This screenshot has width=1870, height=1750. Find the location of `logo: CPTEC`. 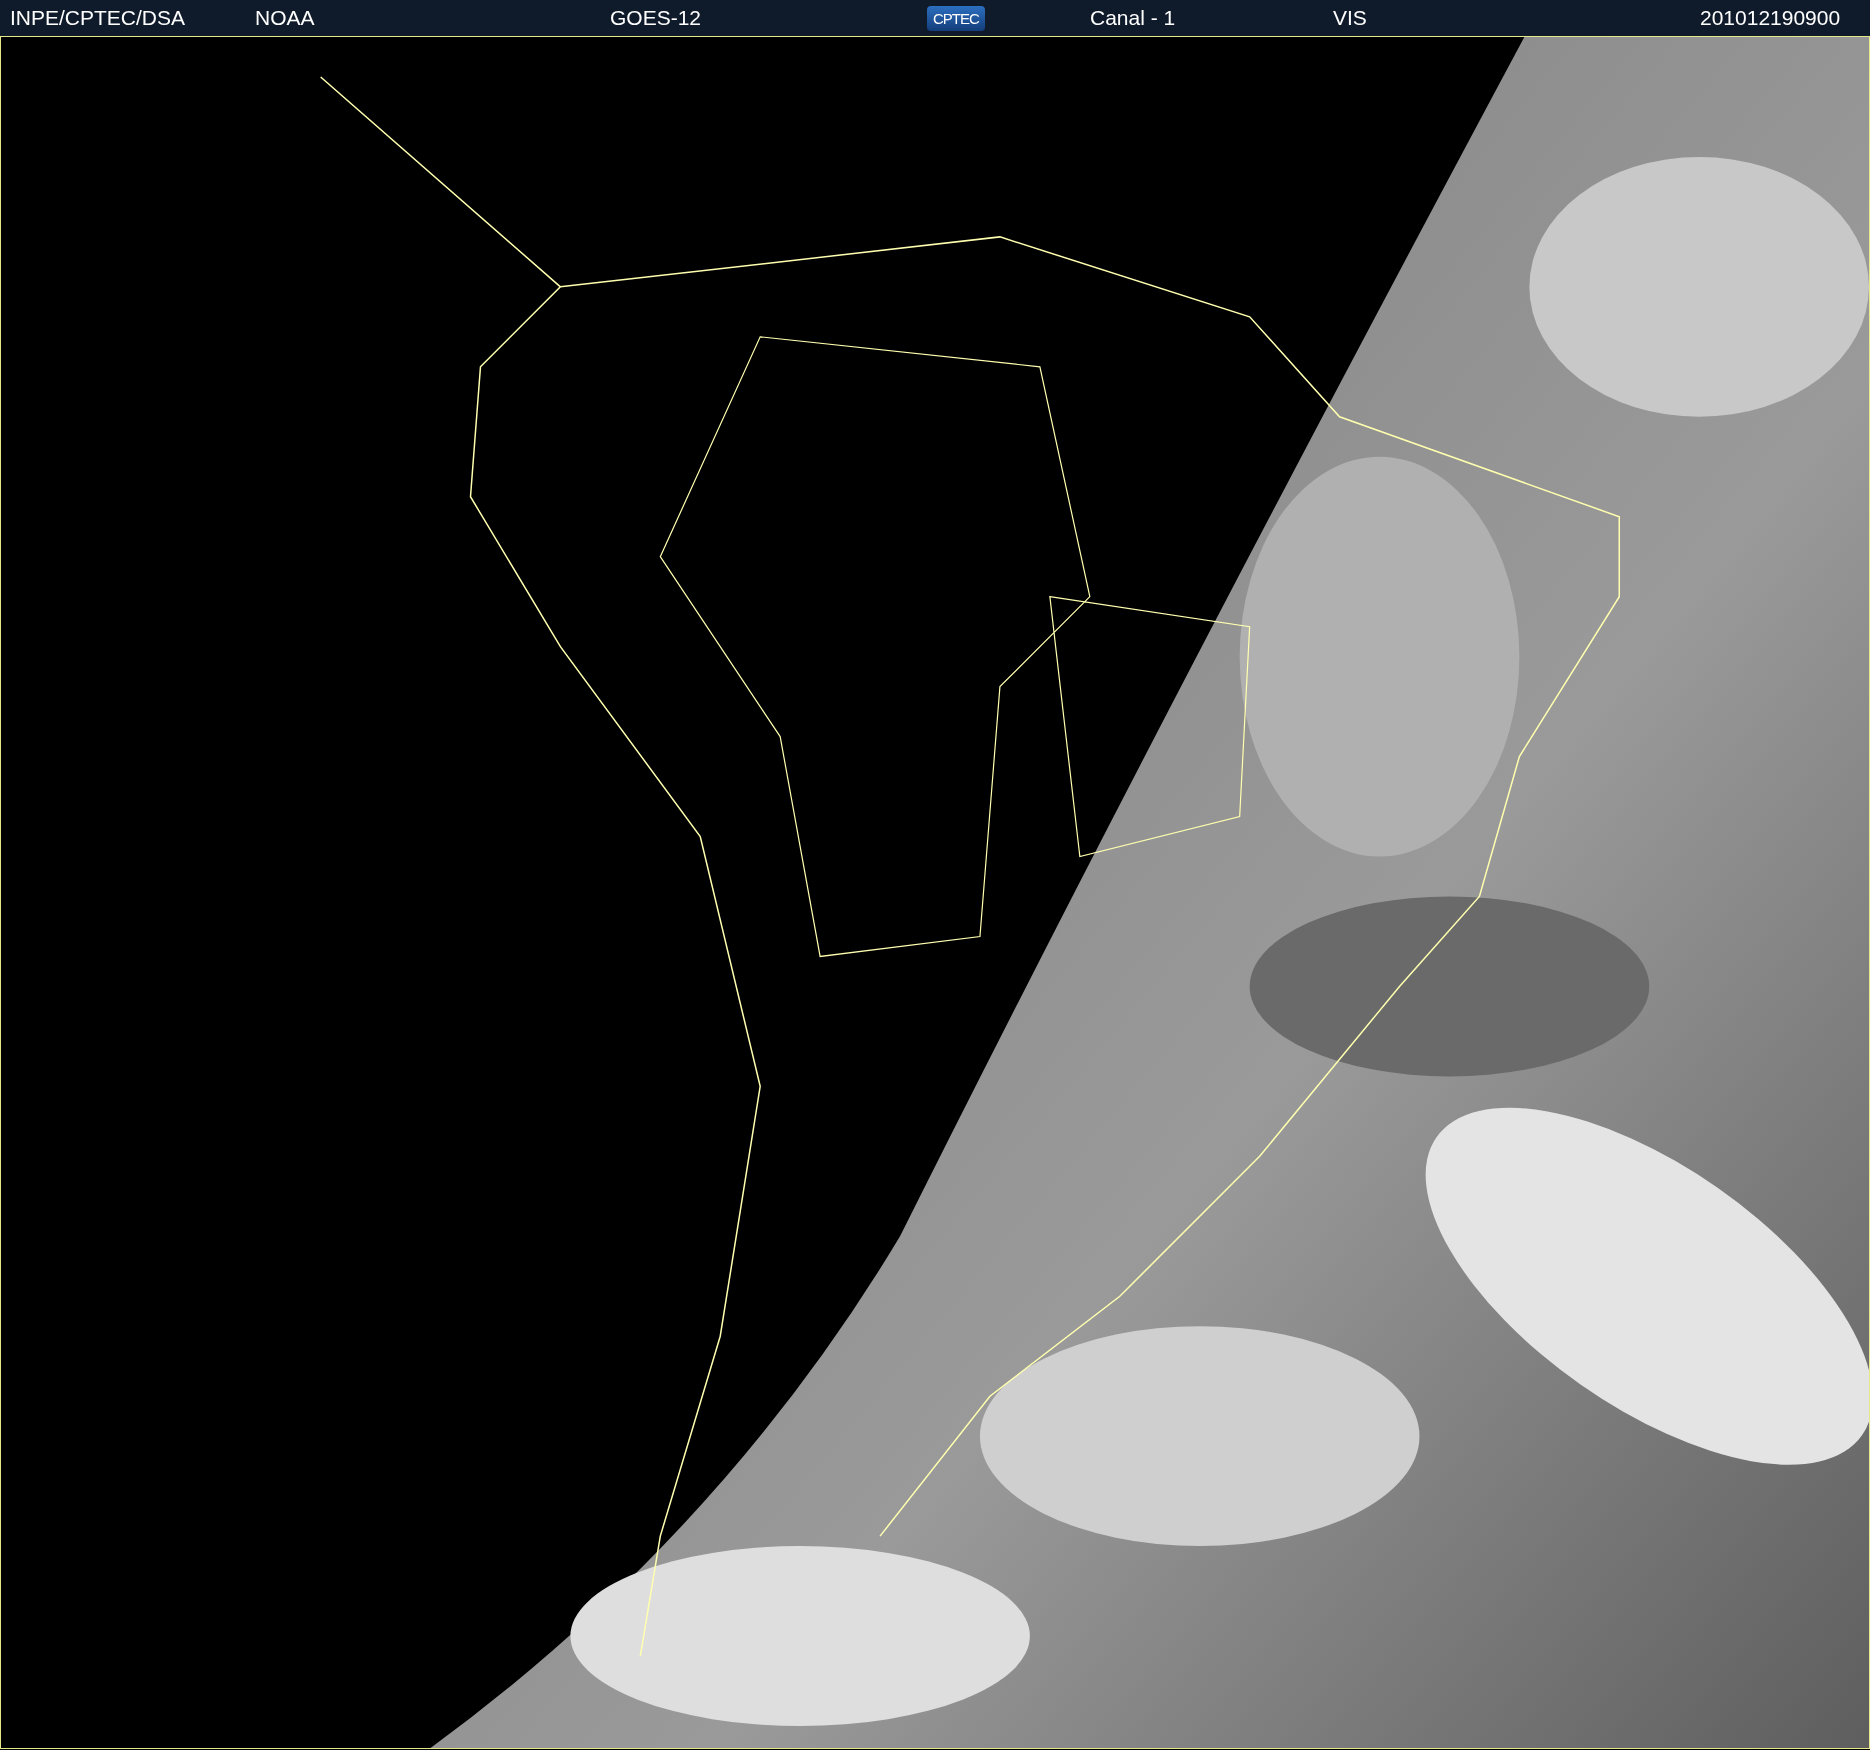

logo: CPTEC is located at coordinates (956, 18).